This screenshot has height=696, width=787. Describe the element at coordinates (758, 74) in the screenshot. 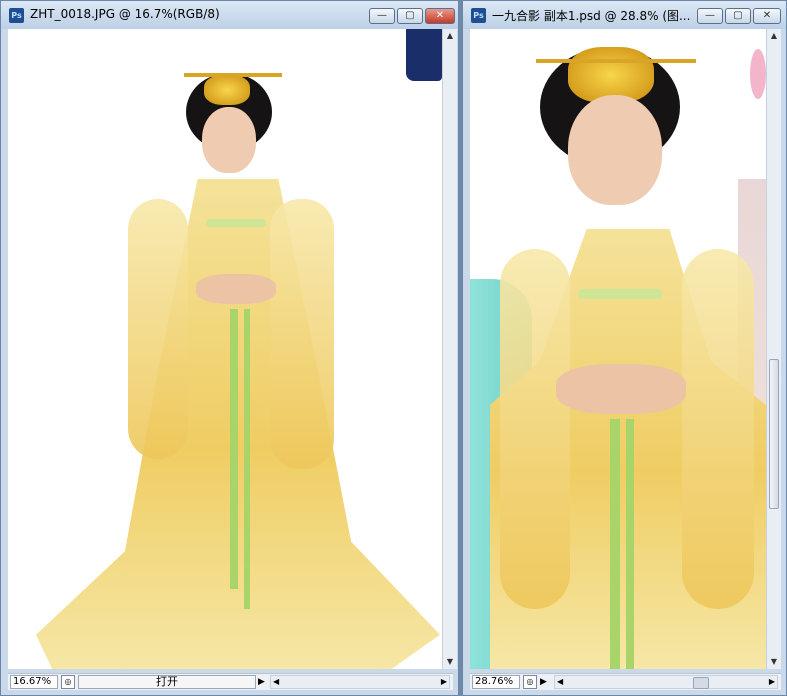

I see `pink-flower` at that location.